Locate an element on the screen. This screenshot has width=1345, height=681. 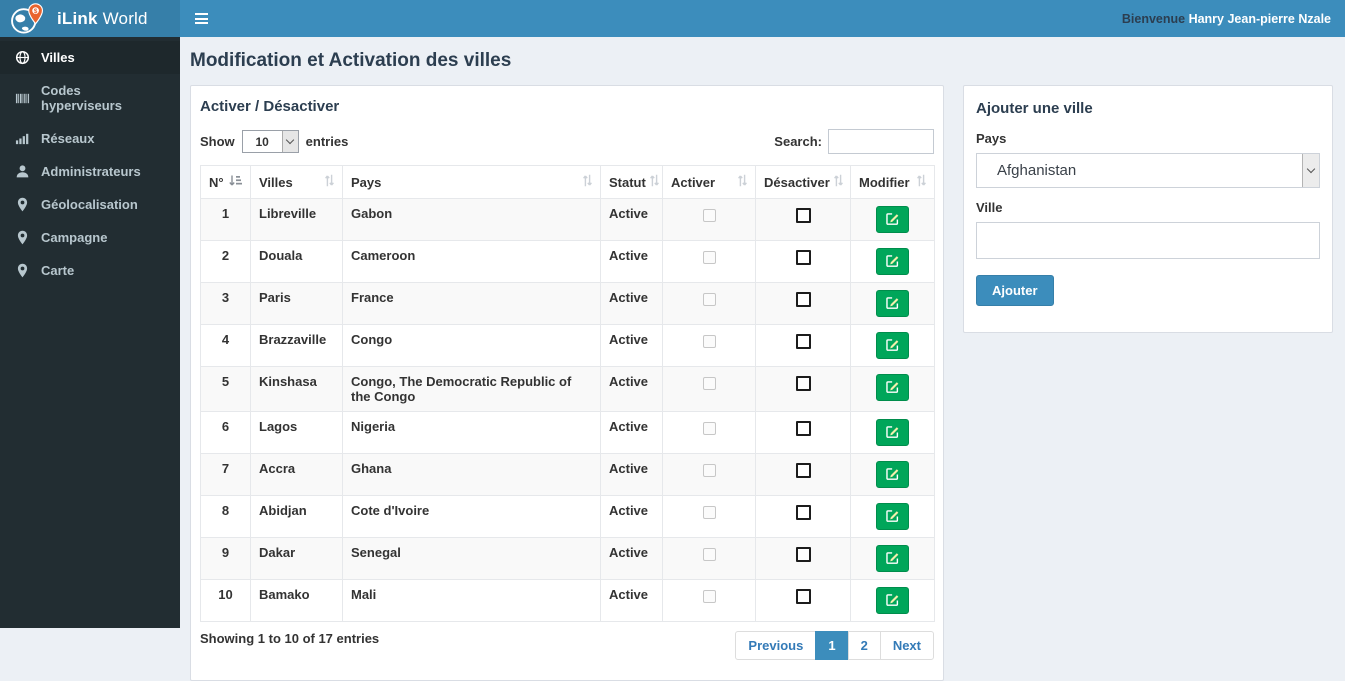
column-header-label: Désactiver is located at coordinates (797, 182).